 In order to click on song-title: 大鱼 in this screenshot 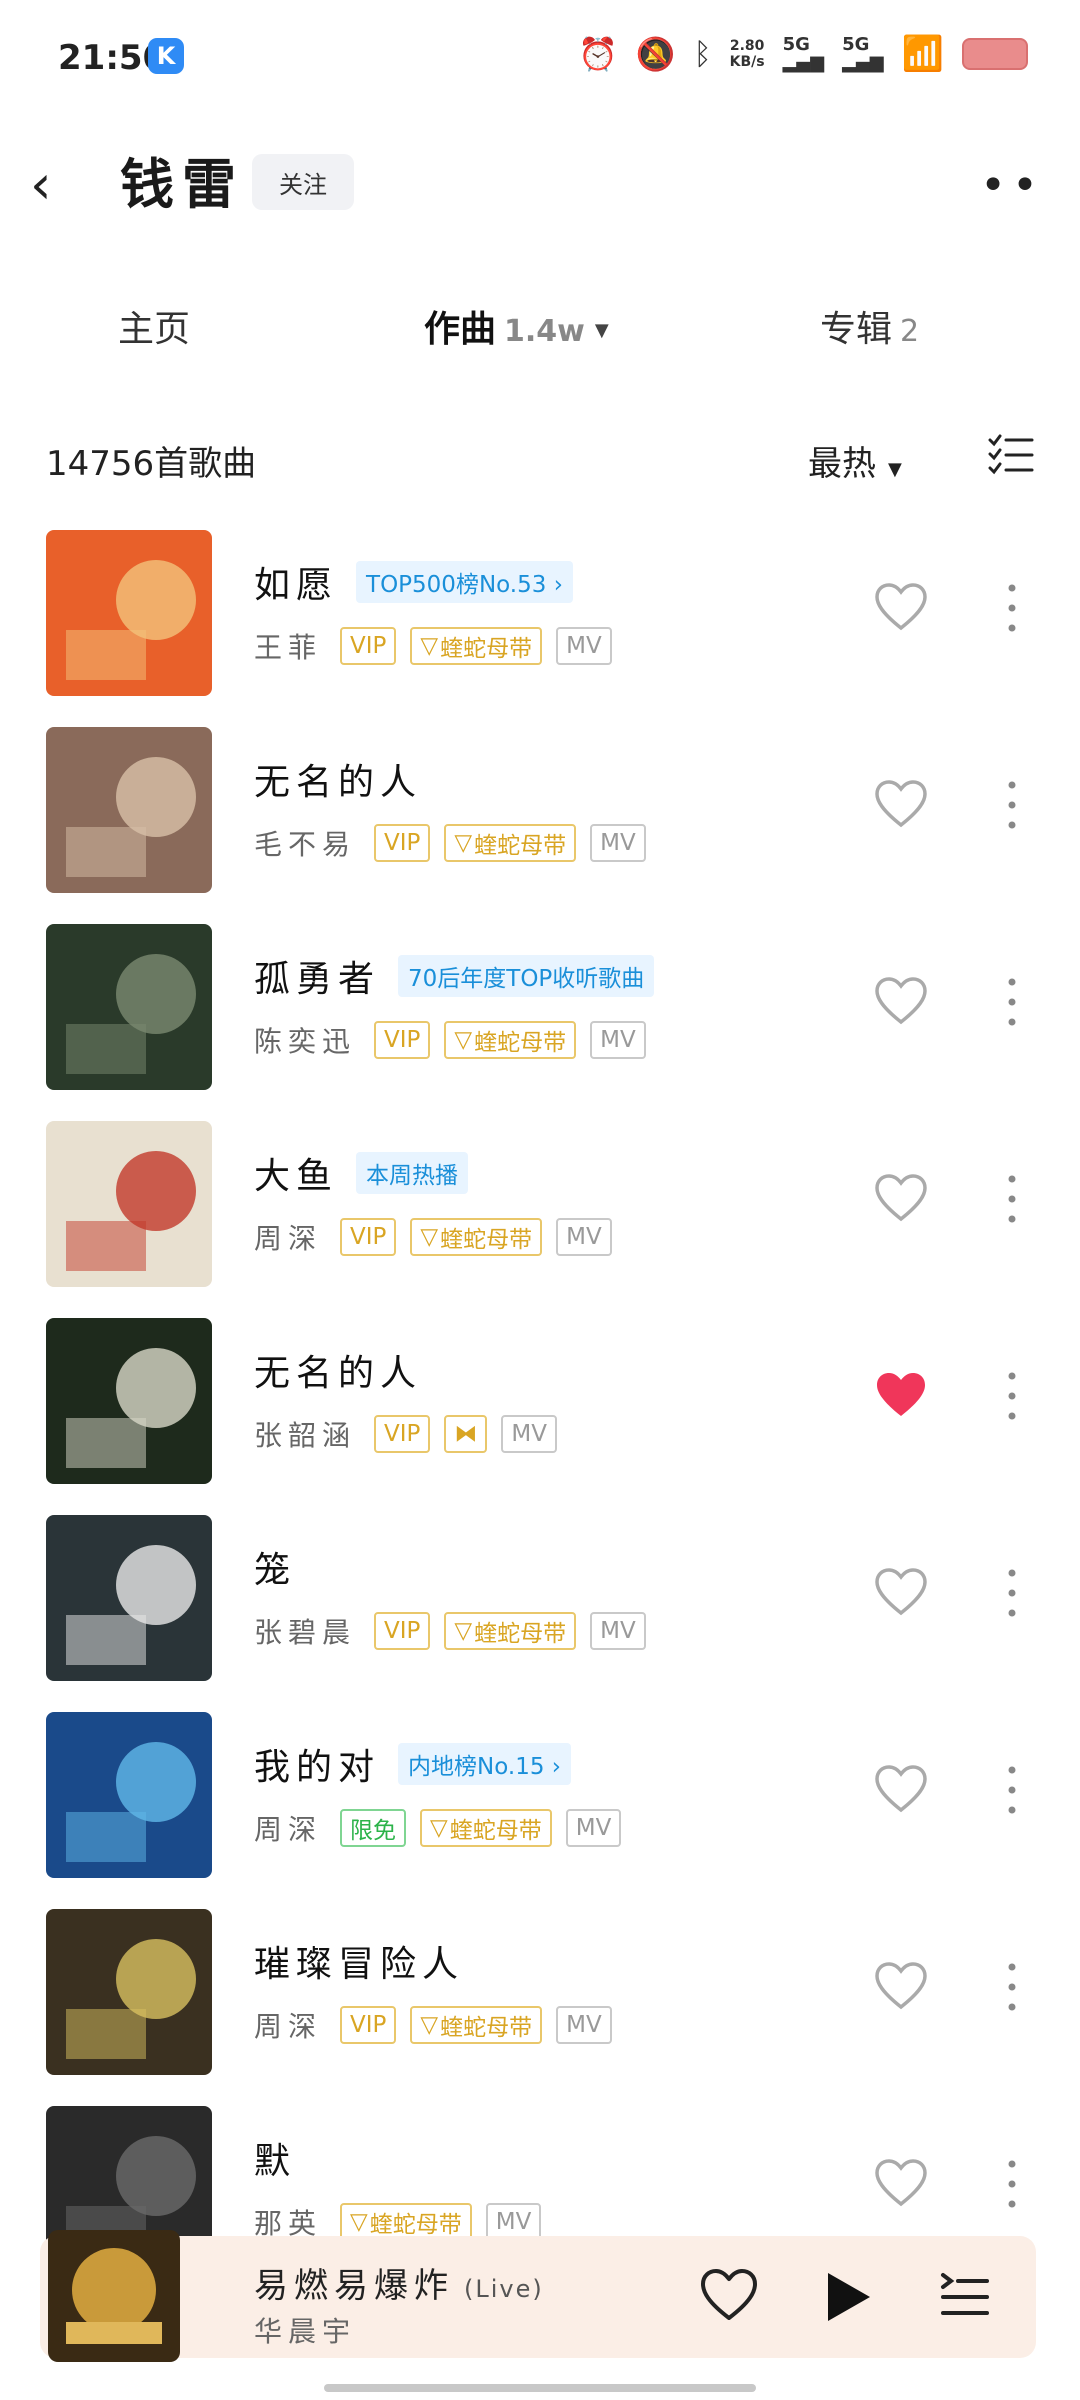, I will do `click(296, 1176)`.